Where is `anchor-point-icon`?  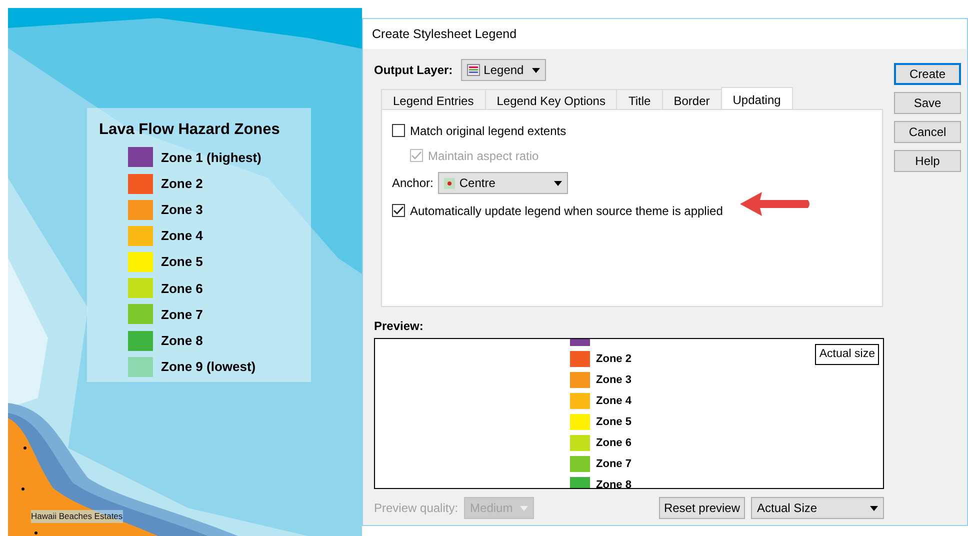 anchor-point-icon is located at coordinates (450, 183).